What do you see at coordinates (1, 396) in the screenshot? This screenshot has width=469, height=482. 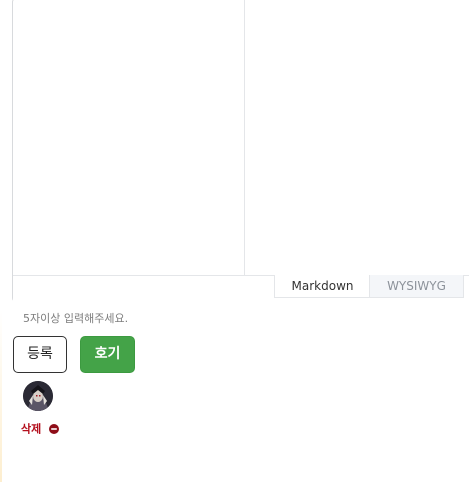 I see `left-edge-strip` at bounding box center [1, 396].